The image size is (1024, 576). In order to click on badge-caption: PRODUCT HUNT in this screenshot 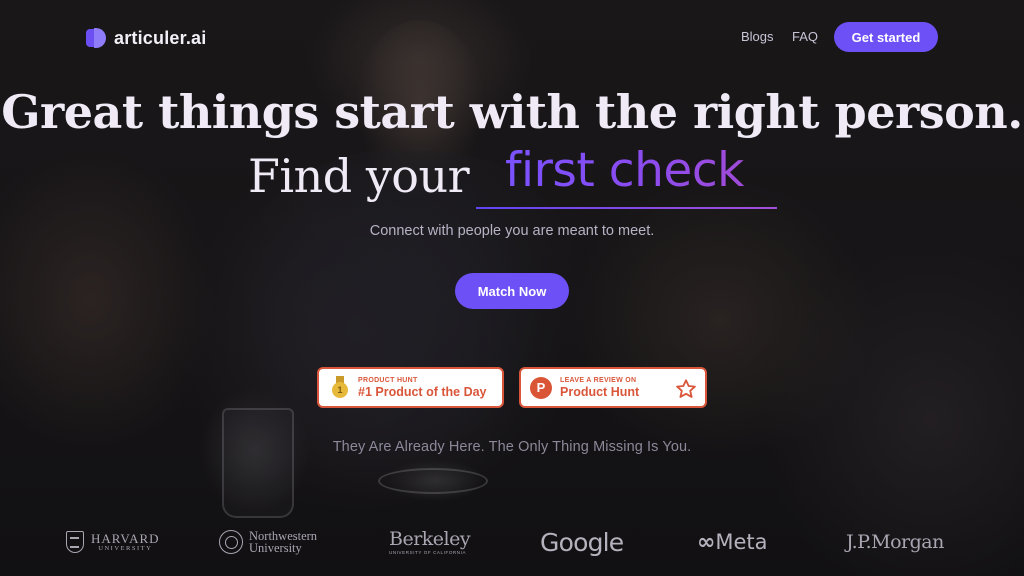, I will do `click(388, 380)`.